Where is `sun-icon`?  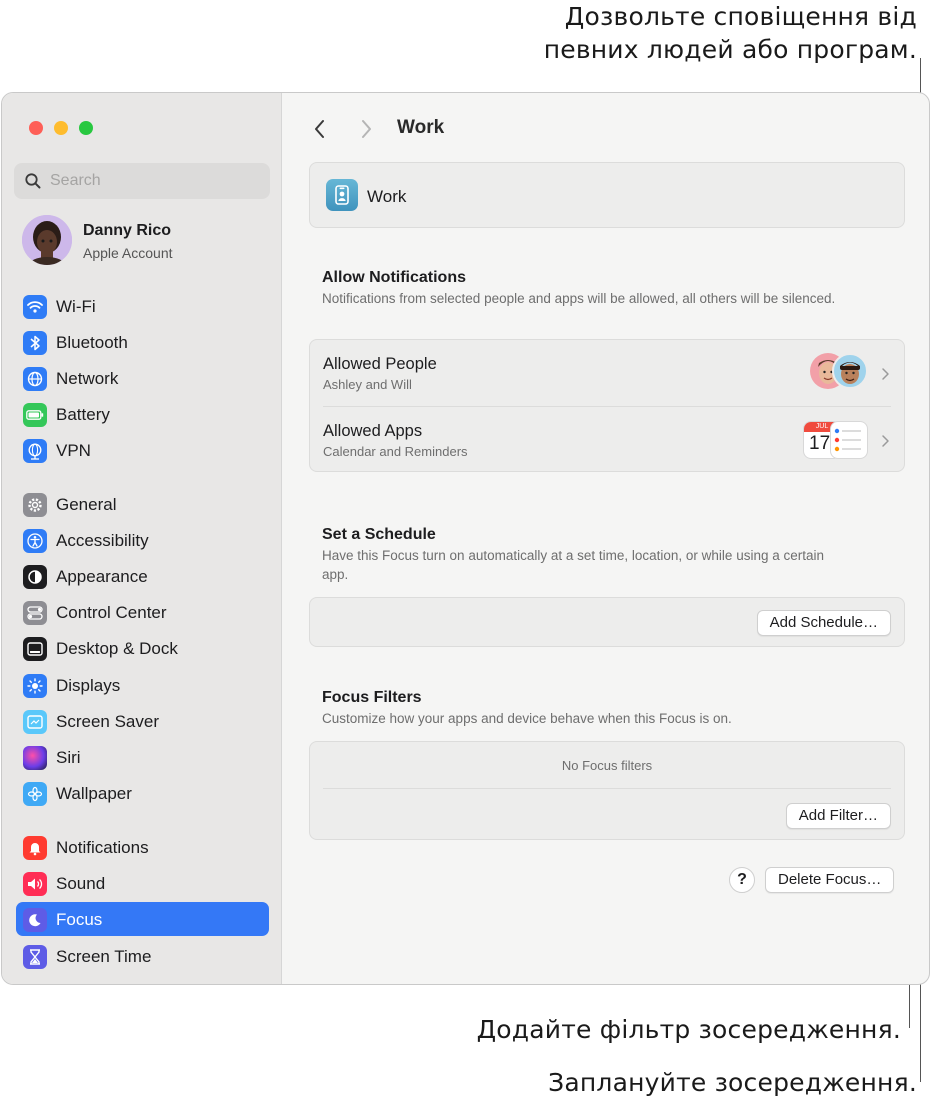
sun-icon is located at coordinates (35, 686).